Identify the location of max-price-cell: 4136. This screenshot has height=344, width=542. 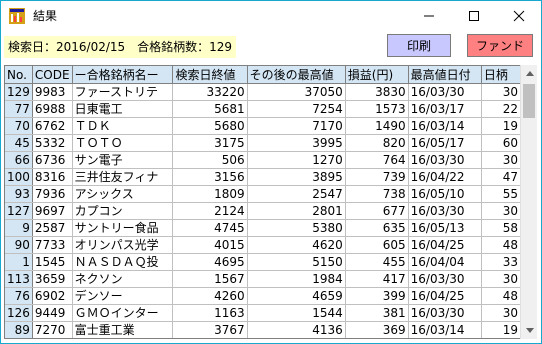
(296, 329).